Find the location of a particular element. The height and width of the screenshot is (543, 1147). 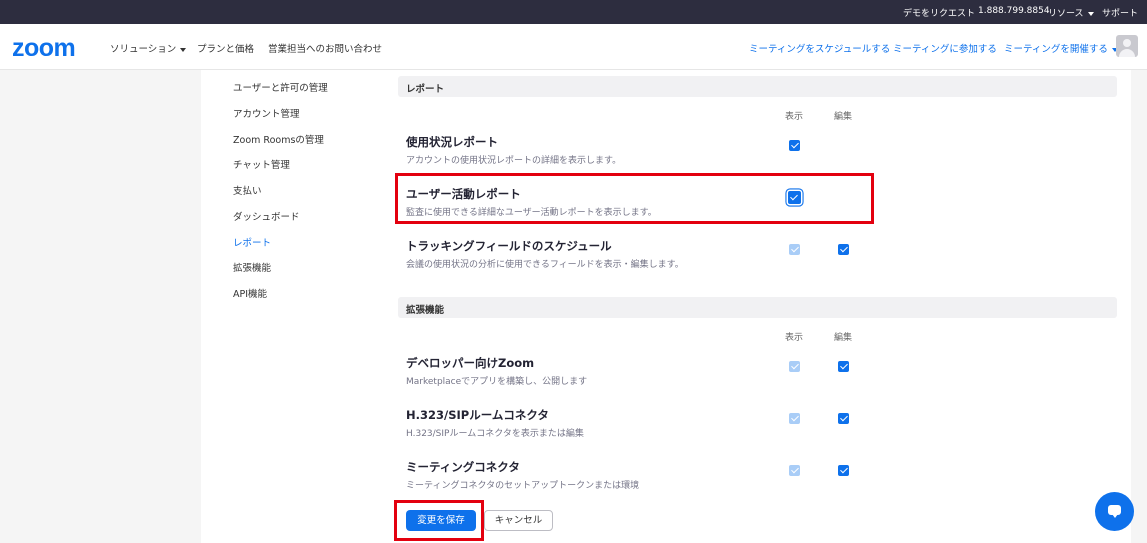

avatar is located at coordinates (1127, 46).